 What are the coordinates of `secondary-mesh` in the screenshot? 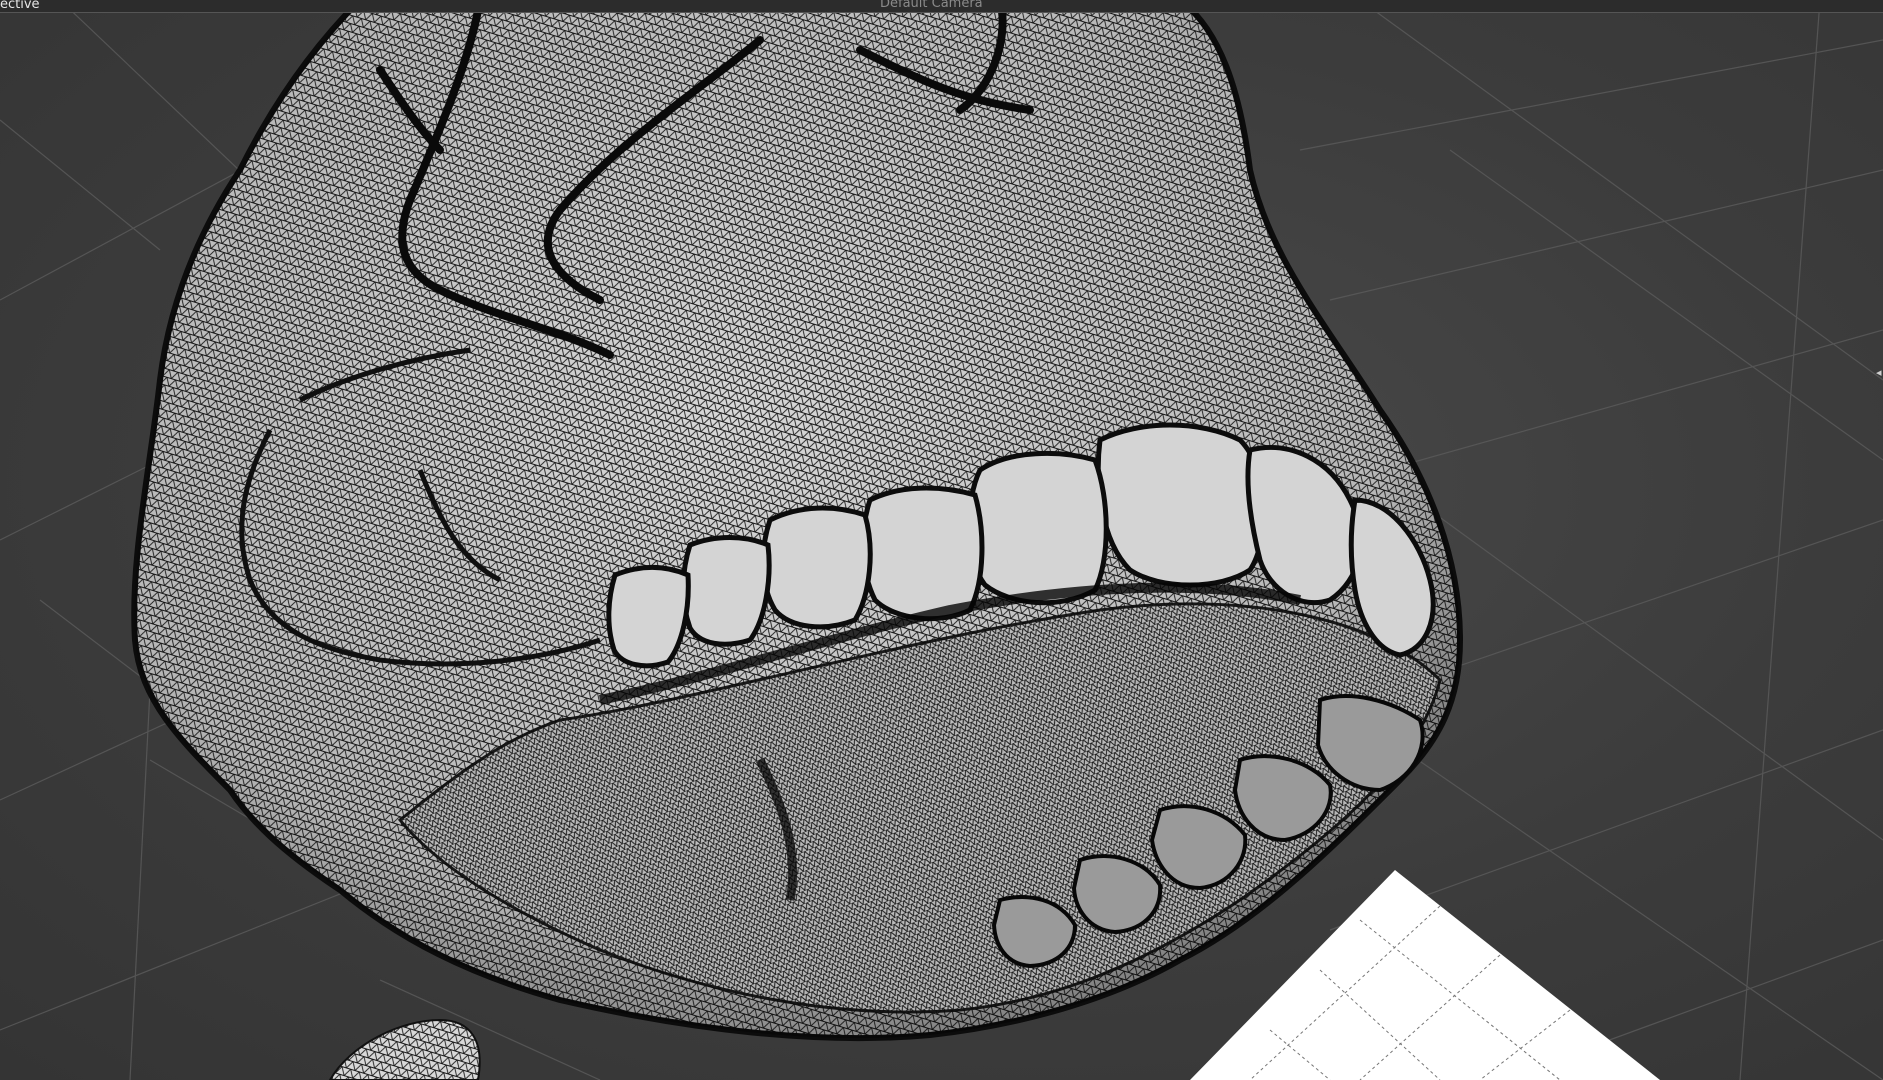 It's located at (404, 1049).